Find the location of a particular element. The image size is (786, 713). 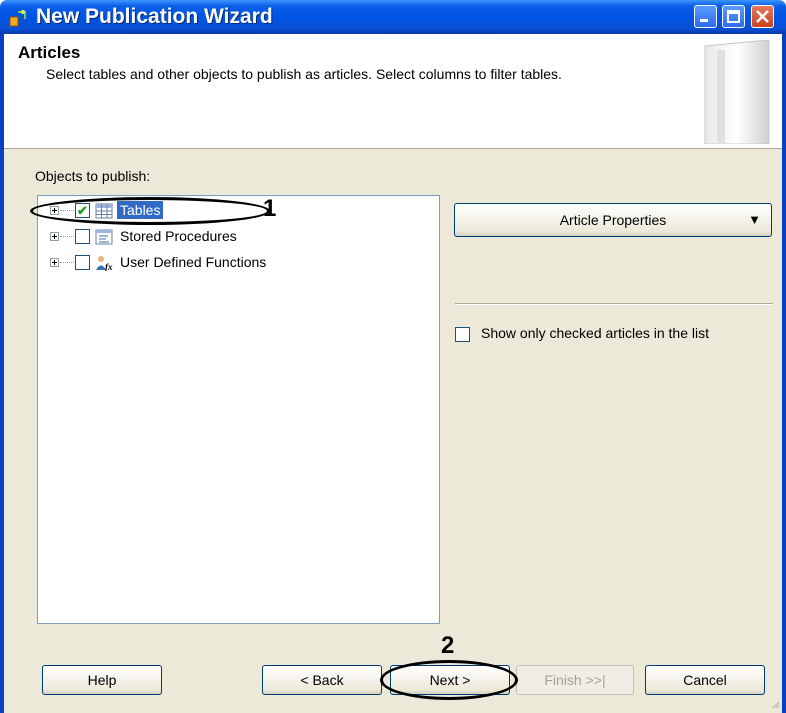

cancel-button: Cancel is located at coordinates (705, 680).